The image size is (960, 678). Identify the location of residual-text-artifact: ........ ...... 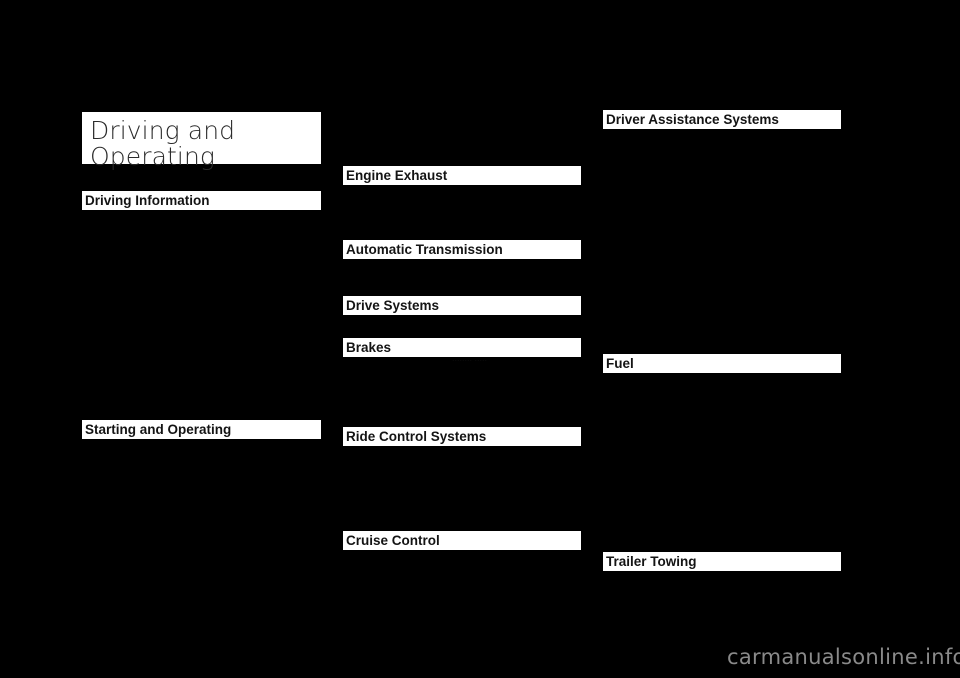
(470, 358).